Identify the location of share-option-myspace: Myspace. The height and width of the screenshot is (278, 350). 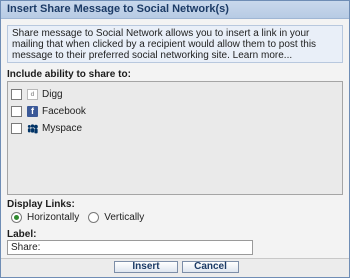
(46, 128).